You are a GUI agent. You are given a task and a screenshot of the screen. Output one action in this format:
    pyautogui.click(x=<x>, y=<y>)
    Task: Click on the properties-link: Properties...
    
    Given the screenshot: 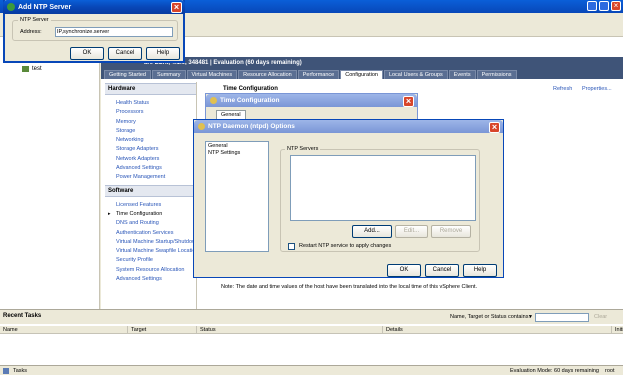 What is the action you would take?
    pyautogui.click(x=597, y=89)
    